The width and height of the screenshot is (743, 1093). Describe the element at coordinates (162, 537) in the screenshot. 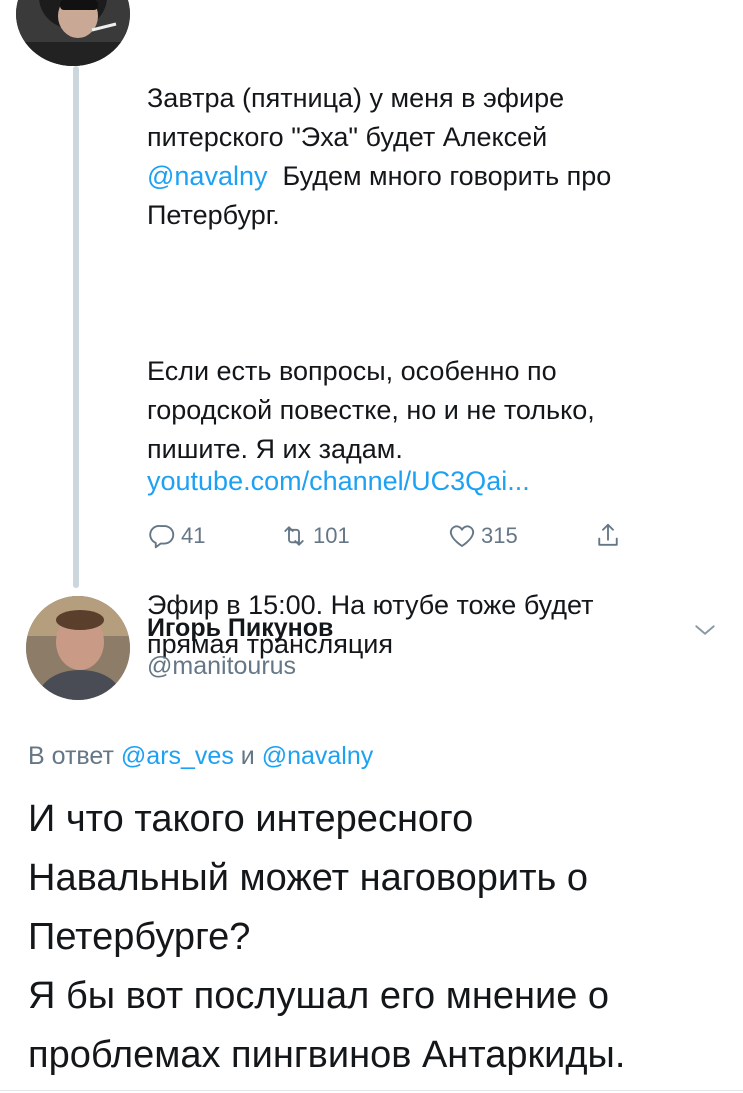

I see `reply-icon` at that location.